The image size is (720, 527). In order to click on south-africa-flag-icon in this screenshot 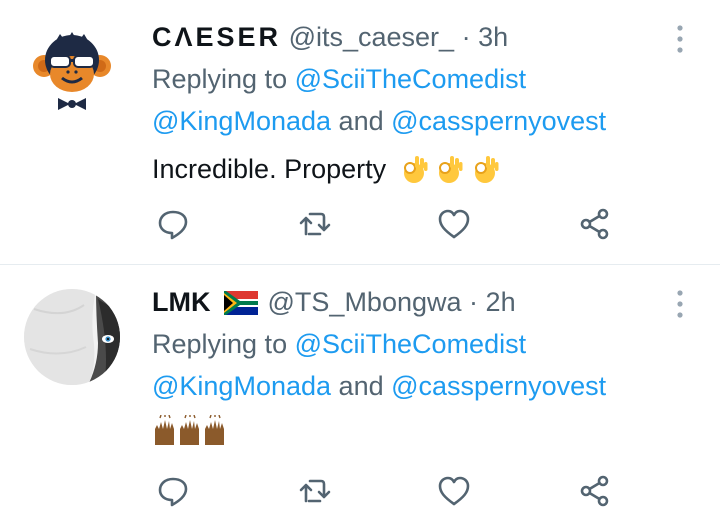, I will do `click(241, 303)`.